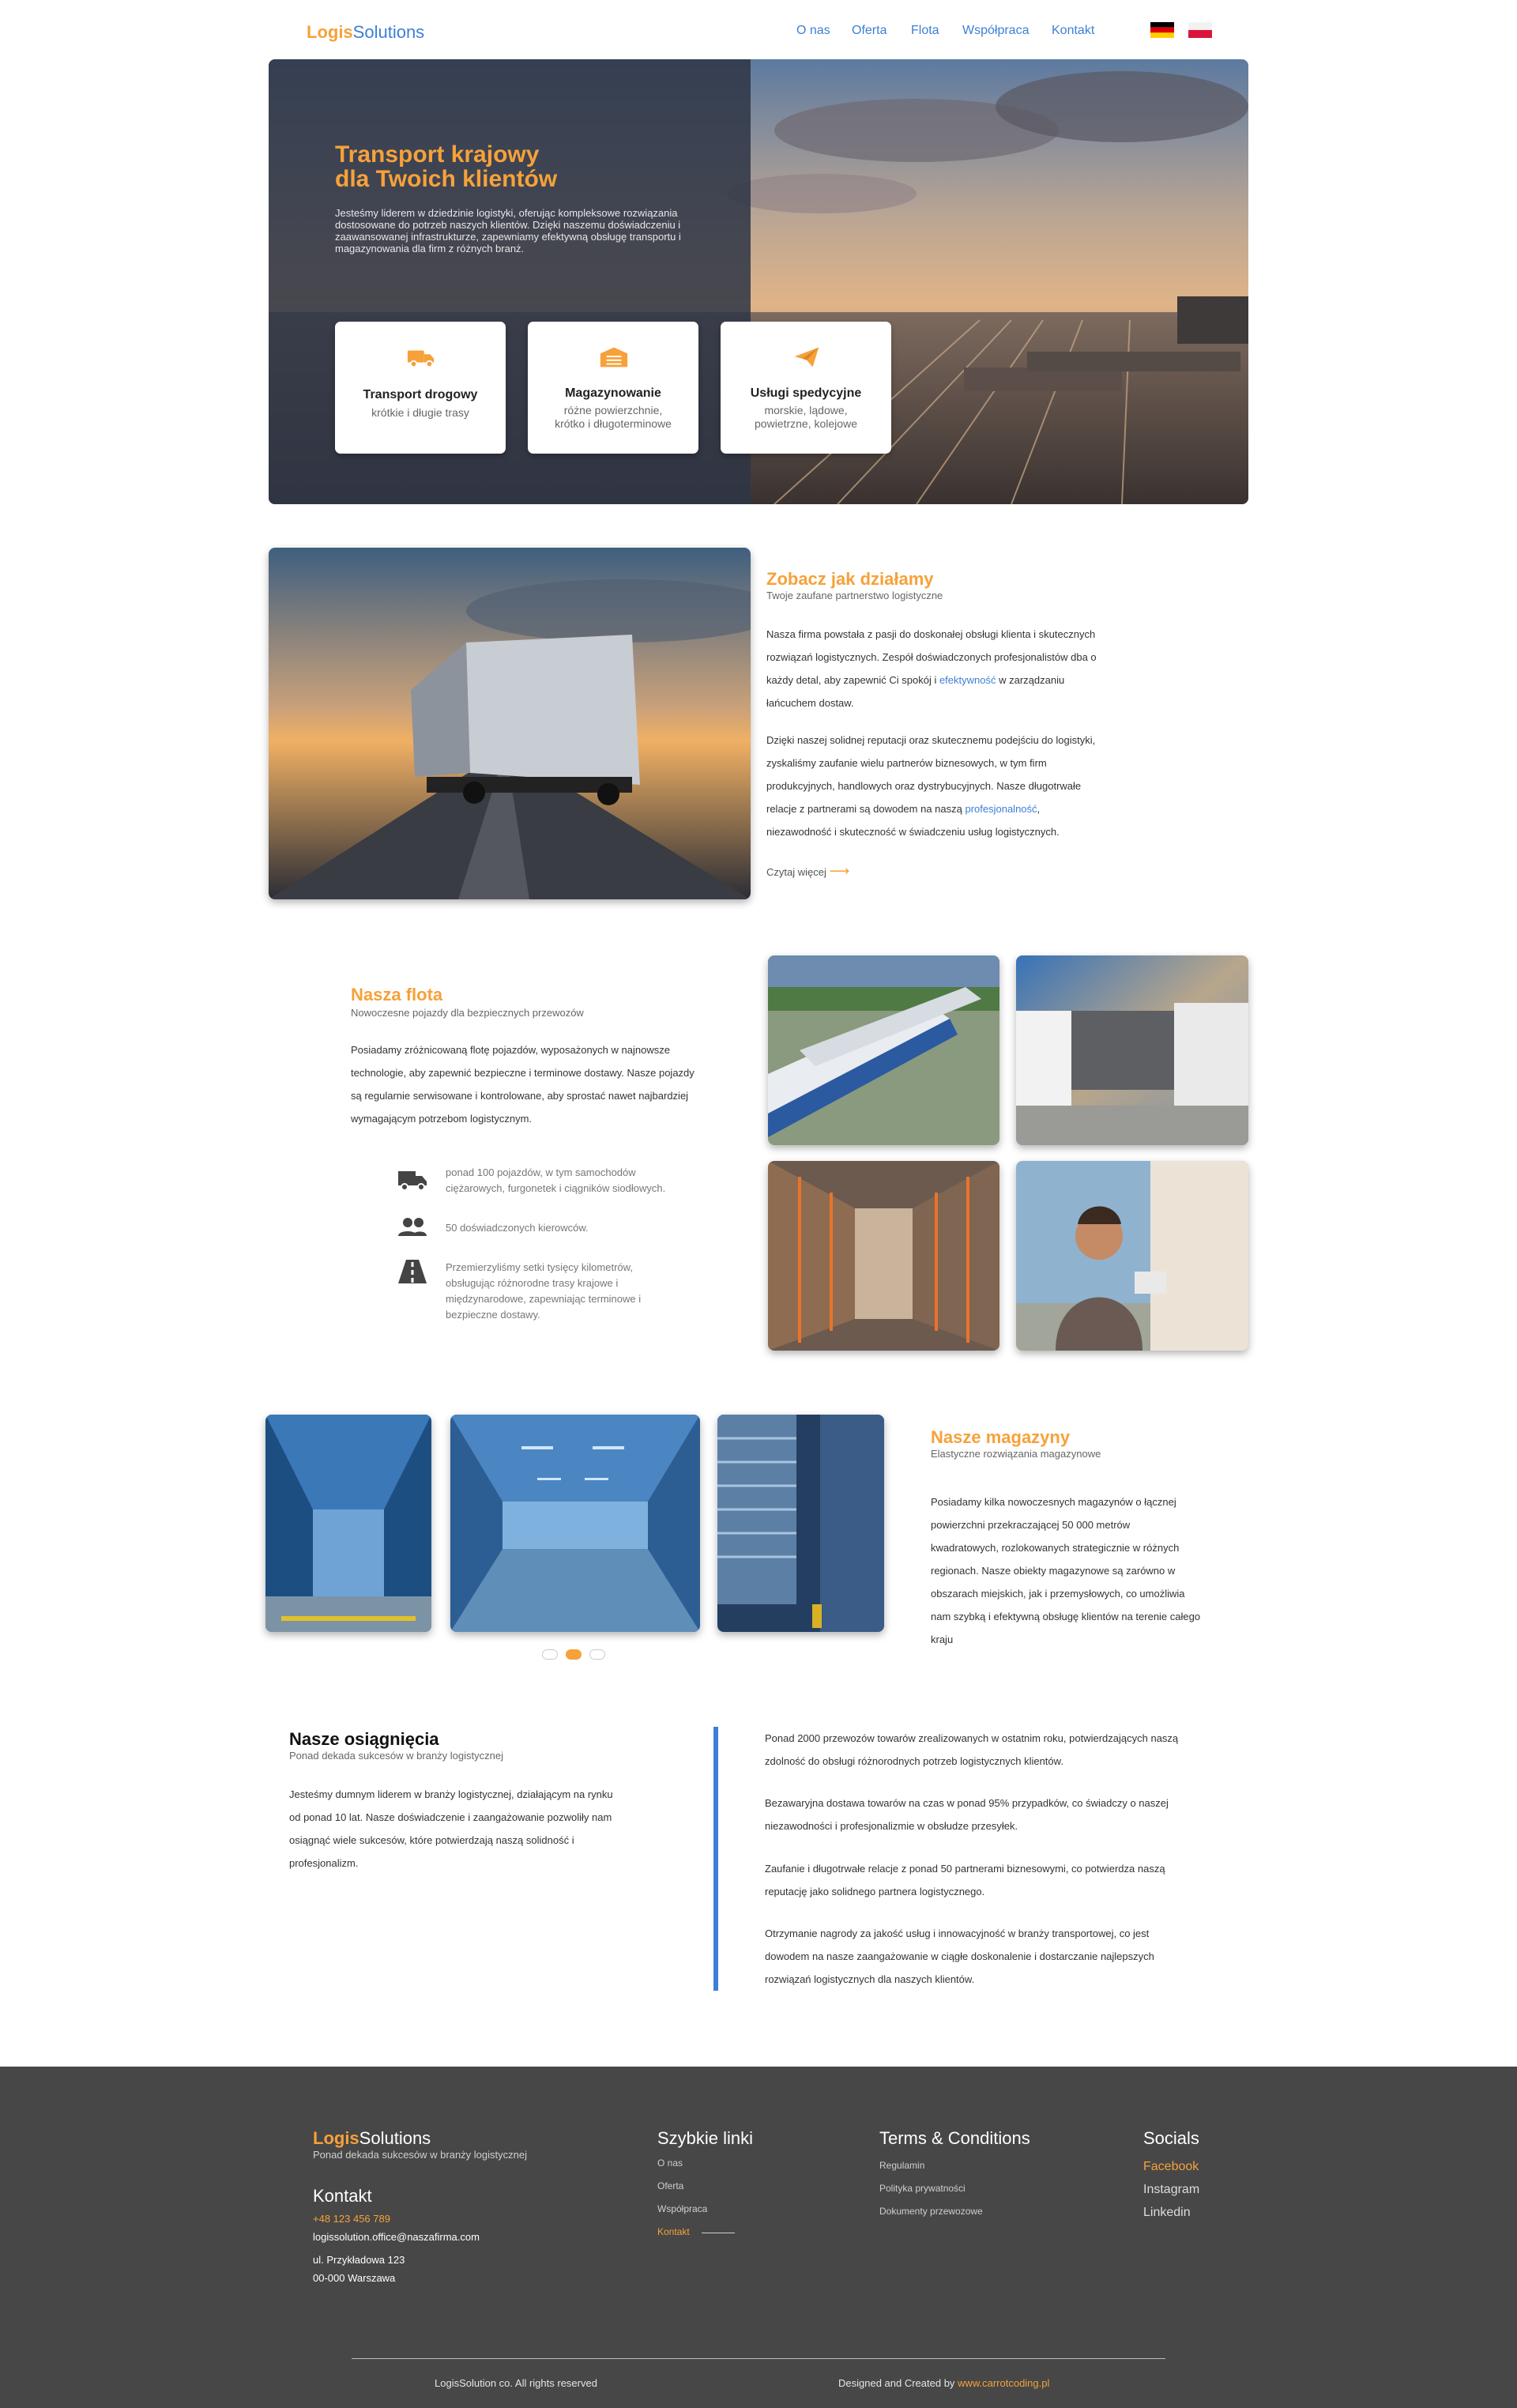 The height and width of the screenshot is (2408, 1517). What do you see at coordinates (516, 2383) in the screenshot?
I see `copyright: LogisSolution co. All rights reserved` at bounding box center [516, 2383].